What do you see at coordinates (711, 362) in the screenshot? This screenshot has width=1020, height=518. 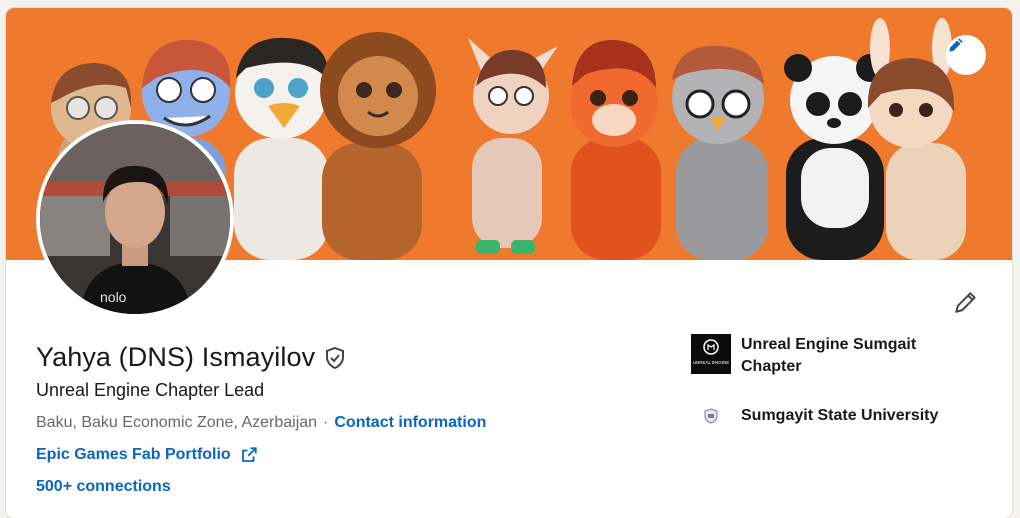 I see `unreal-engine-logo-text: UNREAL ENGINE` at bounding box center [711, 362].